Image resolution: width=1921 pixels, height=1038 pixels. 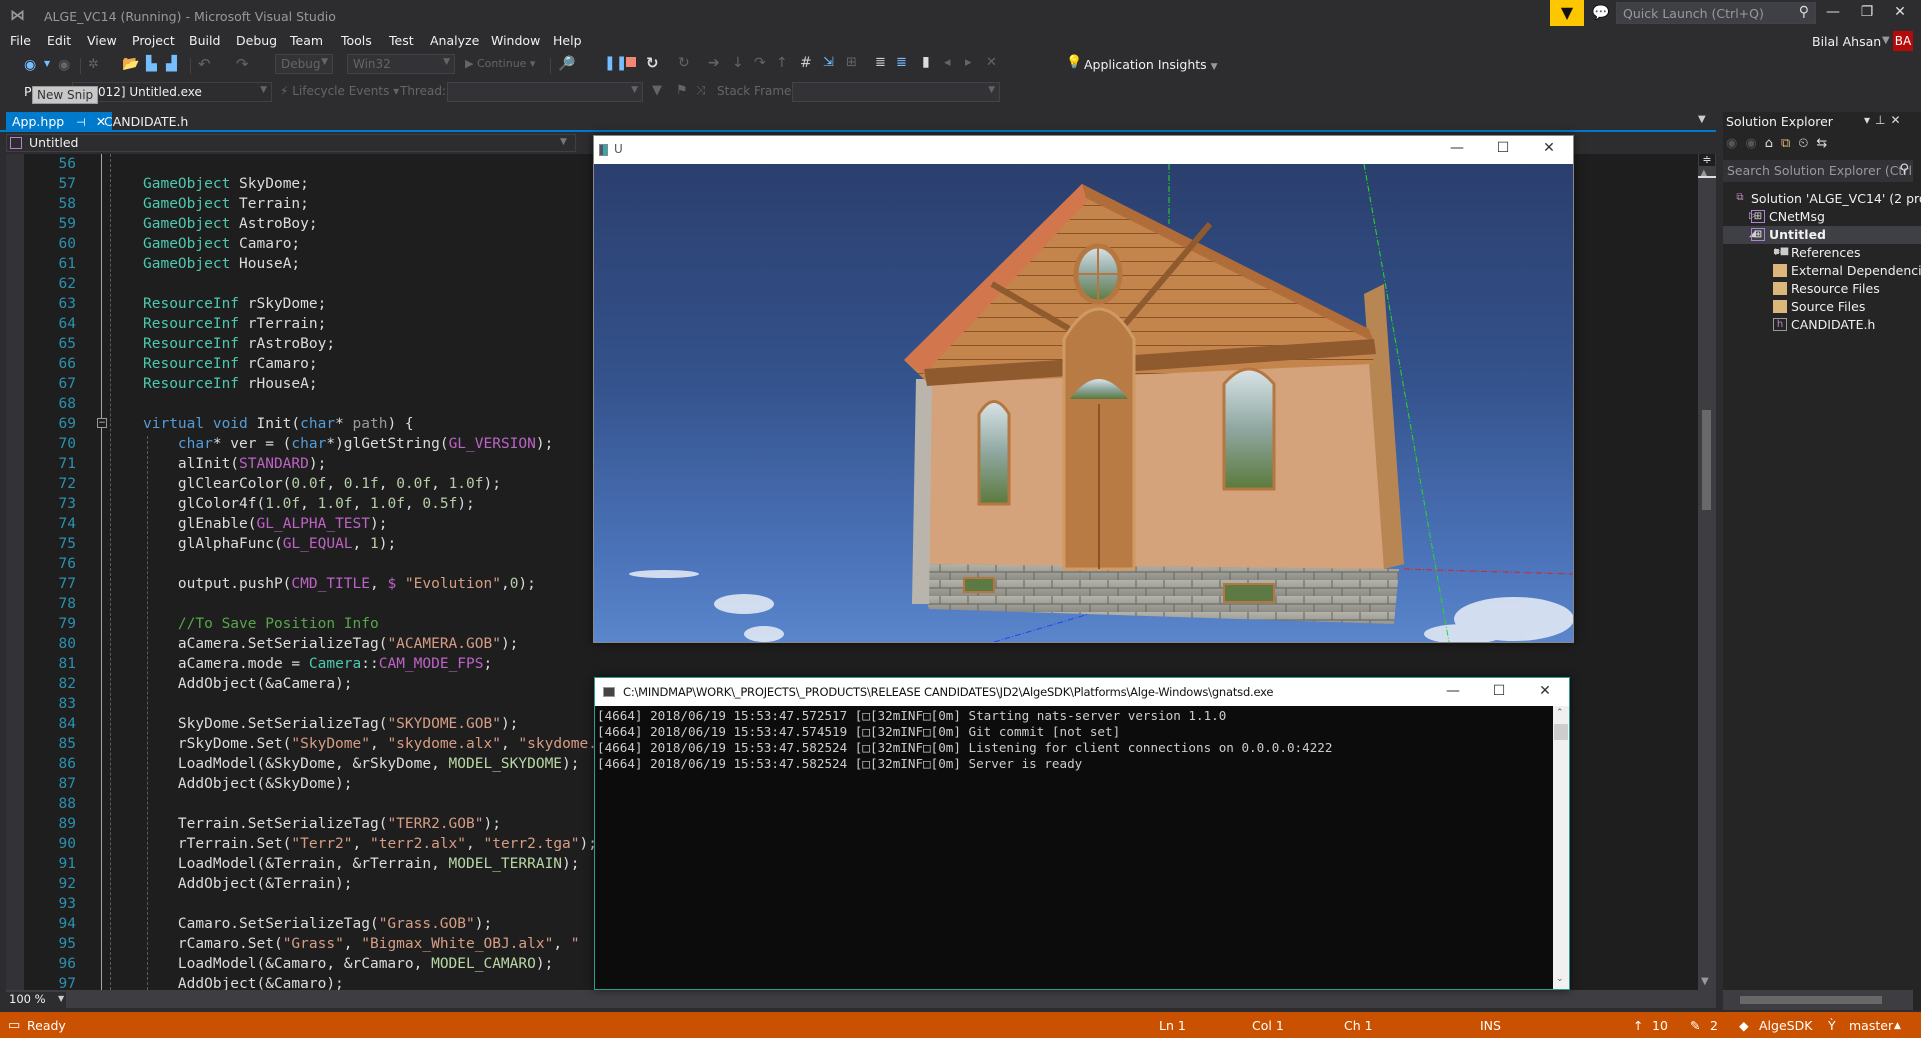 I want to click on back-icon: ◉, so click(x=1735, y=143).